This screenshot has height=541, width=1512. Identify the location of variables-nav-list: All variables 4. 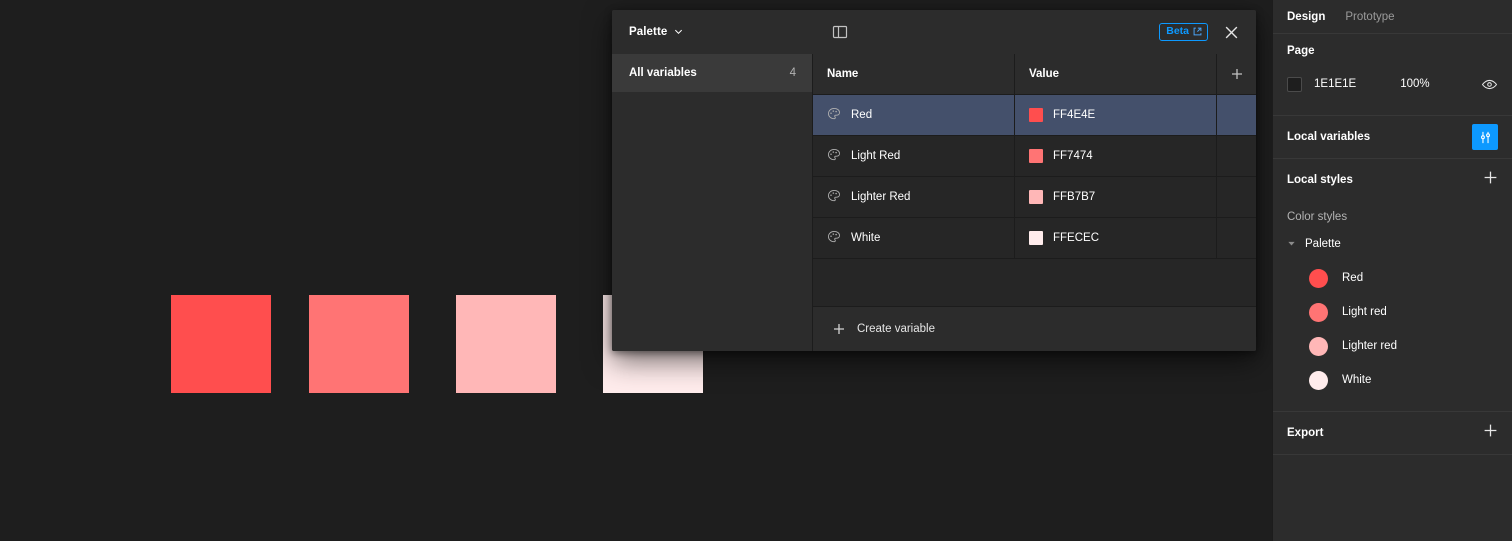
(712, 202).